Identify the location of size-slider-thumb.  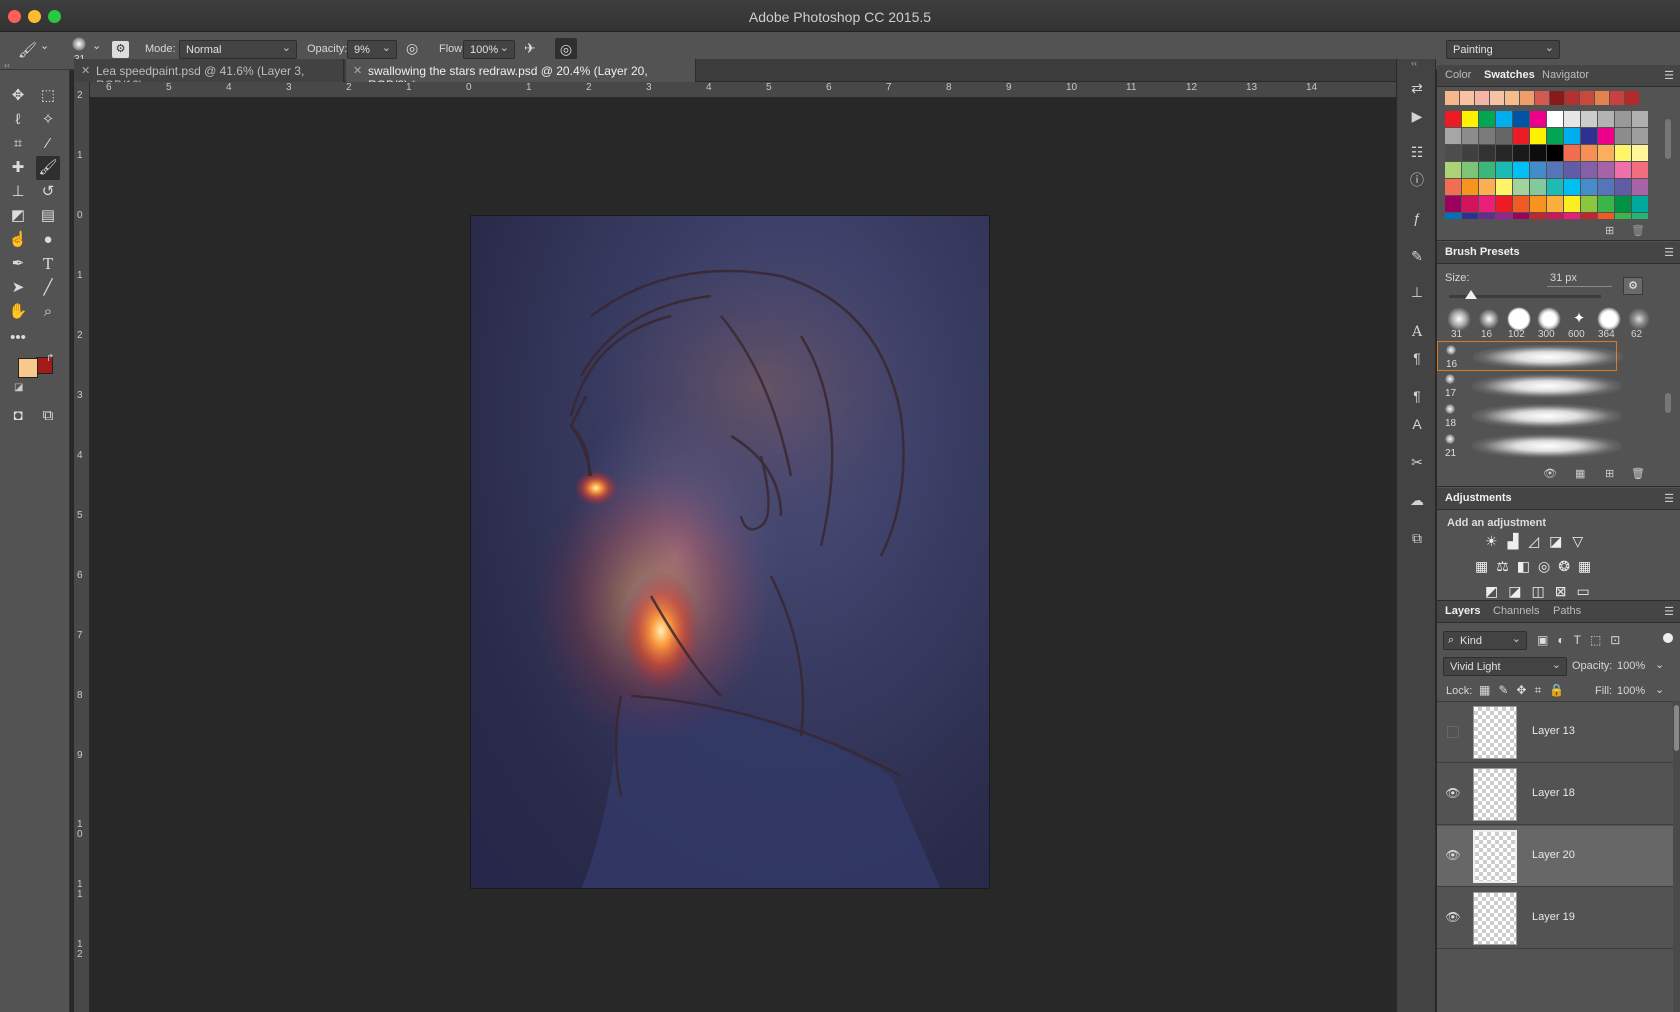
(1471, 294).